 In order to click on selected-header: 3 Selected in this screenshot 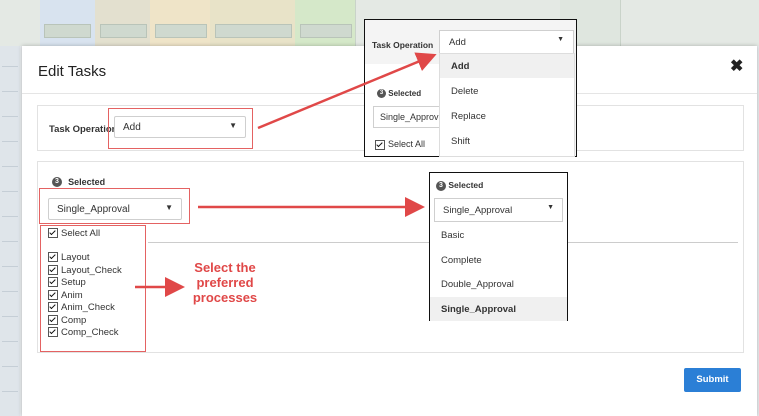, I will do `click(78, 182)`.